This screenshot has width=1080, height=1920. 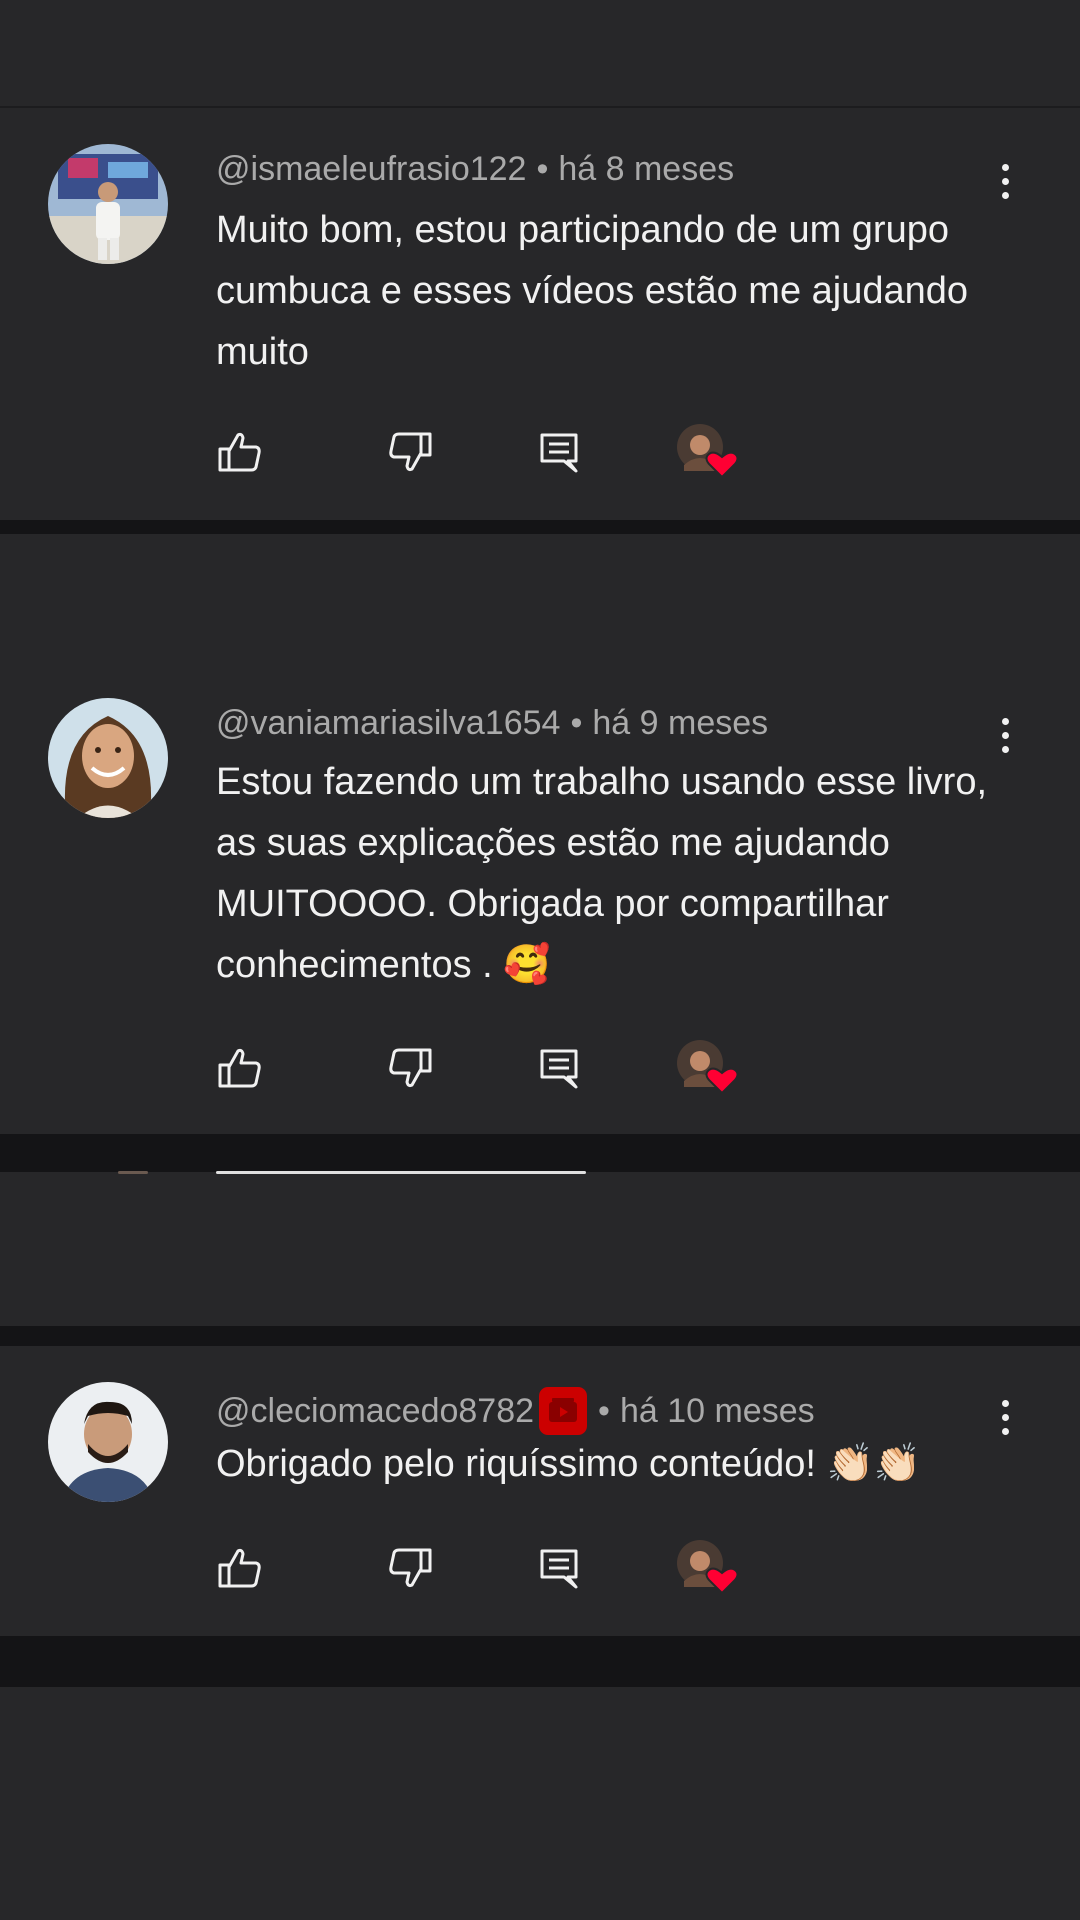 I want to click on collapsed-avatar-edge, so click(x=133, y=1172).